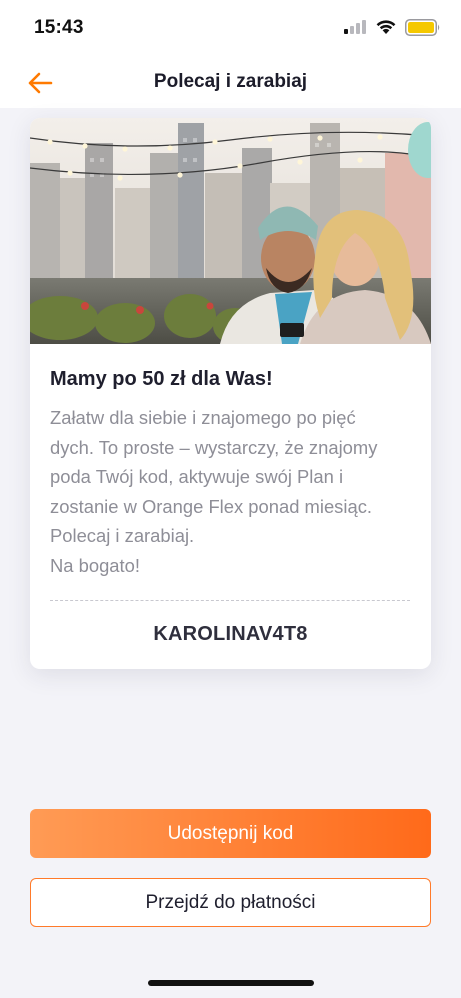 This screenshot has width=461, height=998. What do you see at coordinates (230, 600) in the screenshot?
I see `dashed-divider` at bounding box center [230, 600].